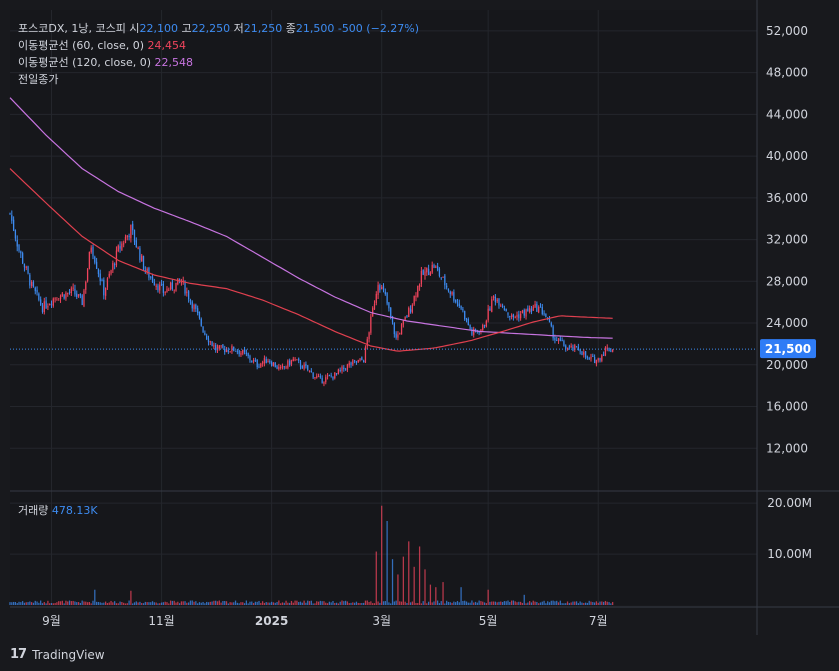 This screenshot has width=839, height=671. What do you see at coordinates (72, 28) in the screenshot?
I see `symbol-name: 포스코DX, 1낭, 코스피` at bounding box center [72, 28].